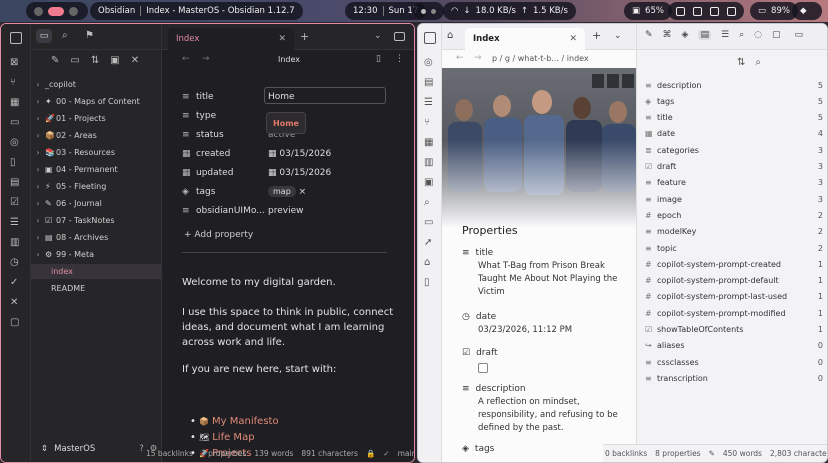  What do you see at coordinates (430, 123) in the screenshot?
I see `branch-icon: ⑂` at bounding box center [430, 123].